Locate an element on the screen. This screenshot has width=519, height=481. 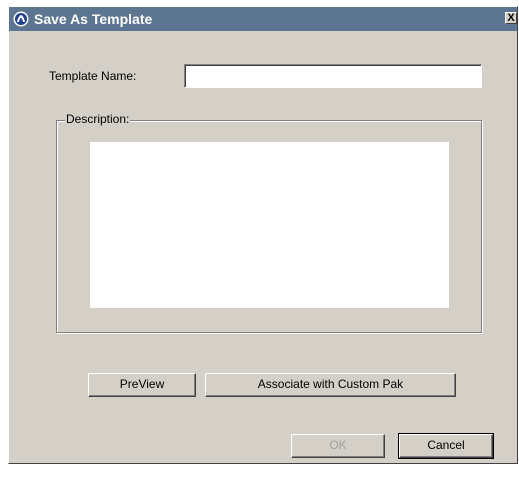
ok-button: OK is located at coordinates (338, 446).